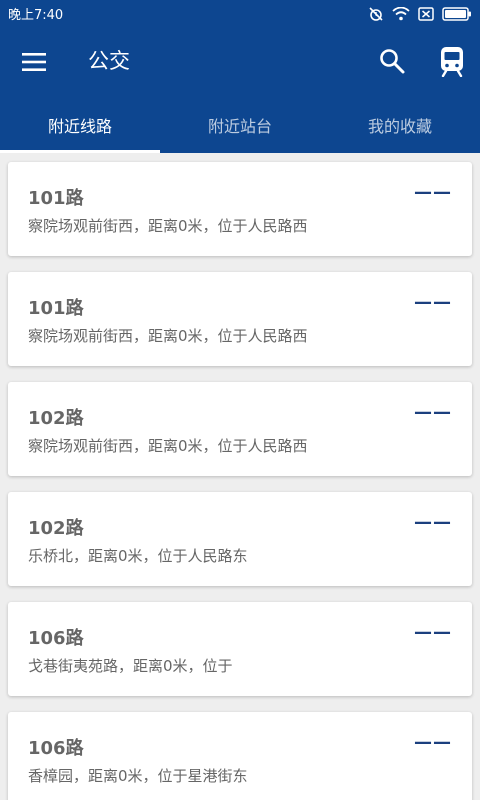 The image size is (480, 800). Describe the element at coordinates (240, 756) in the screenshot. I see `route-card: 106路 香樟园，距离0米，位于星港街东 ——` at that location.